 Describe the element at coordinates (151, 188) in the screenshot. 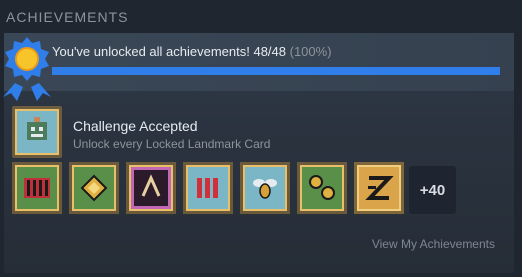

I see `black-pickaxe-icon` at that location.